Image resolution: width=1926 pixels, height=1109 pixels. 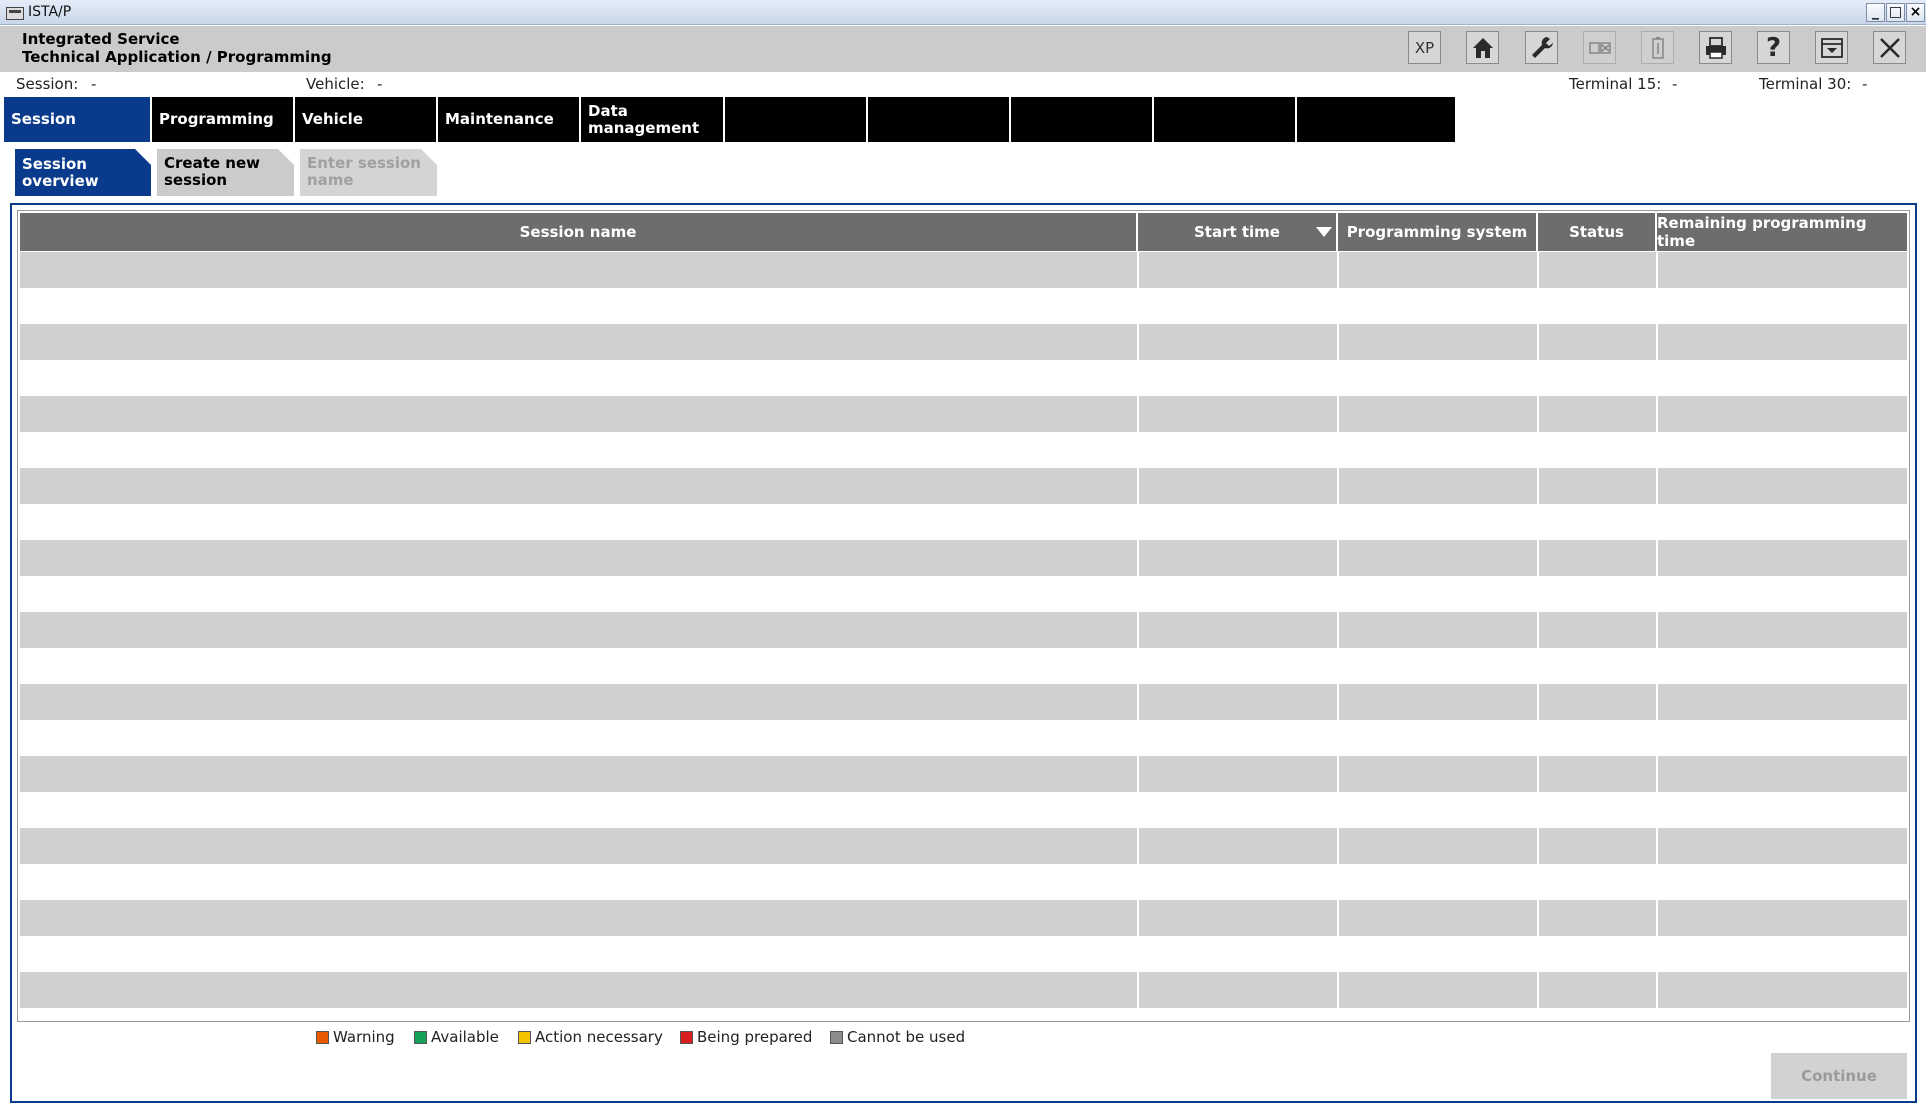 I want to click on available-icon, so click(x=420, y=1037).